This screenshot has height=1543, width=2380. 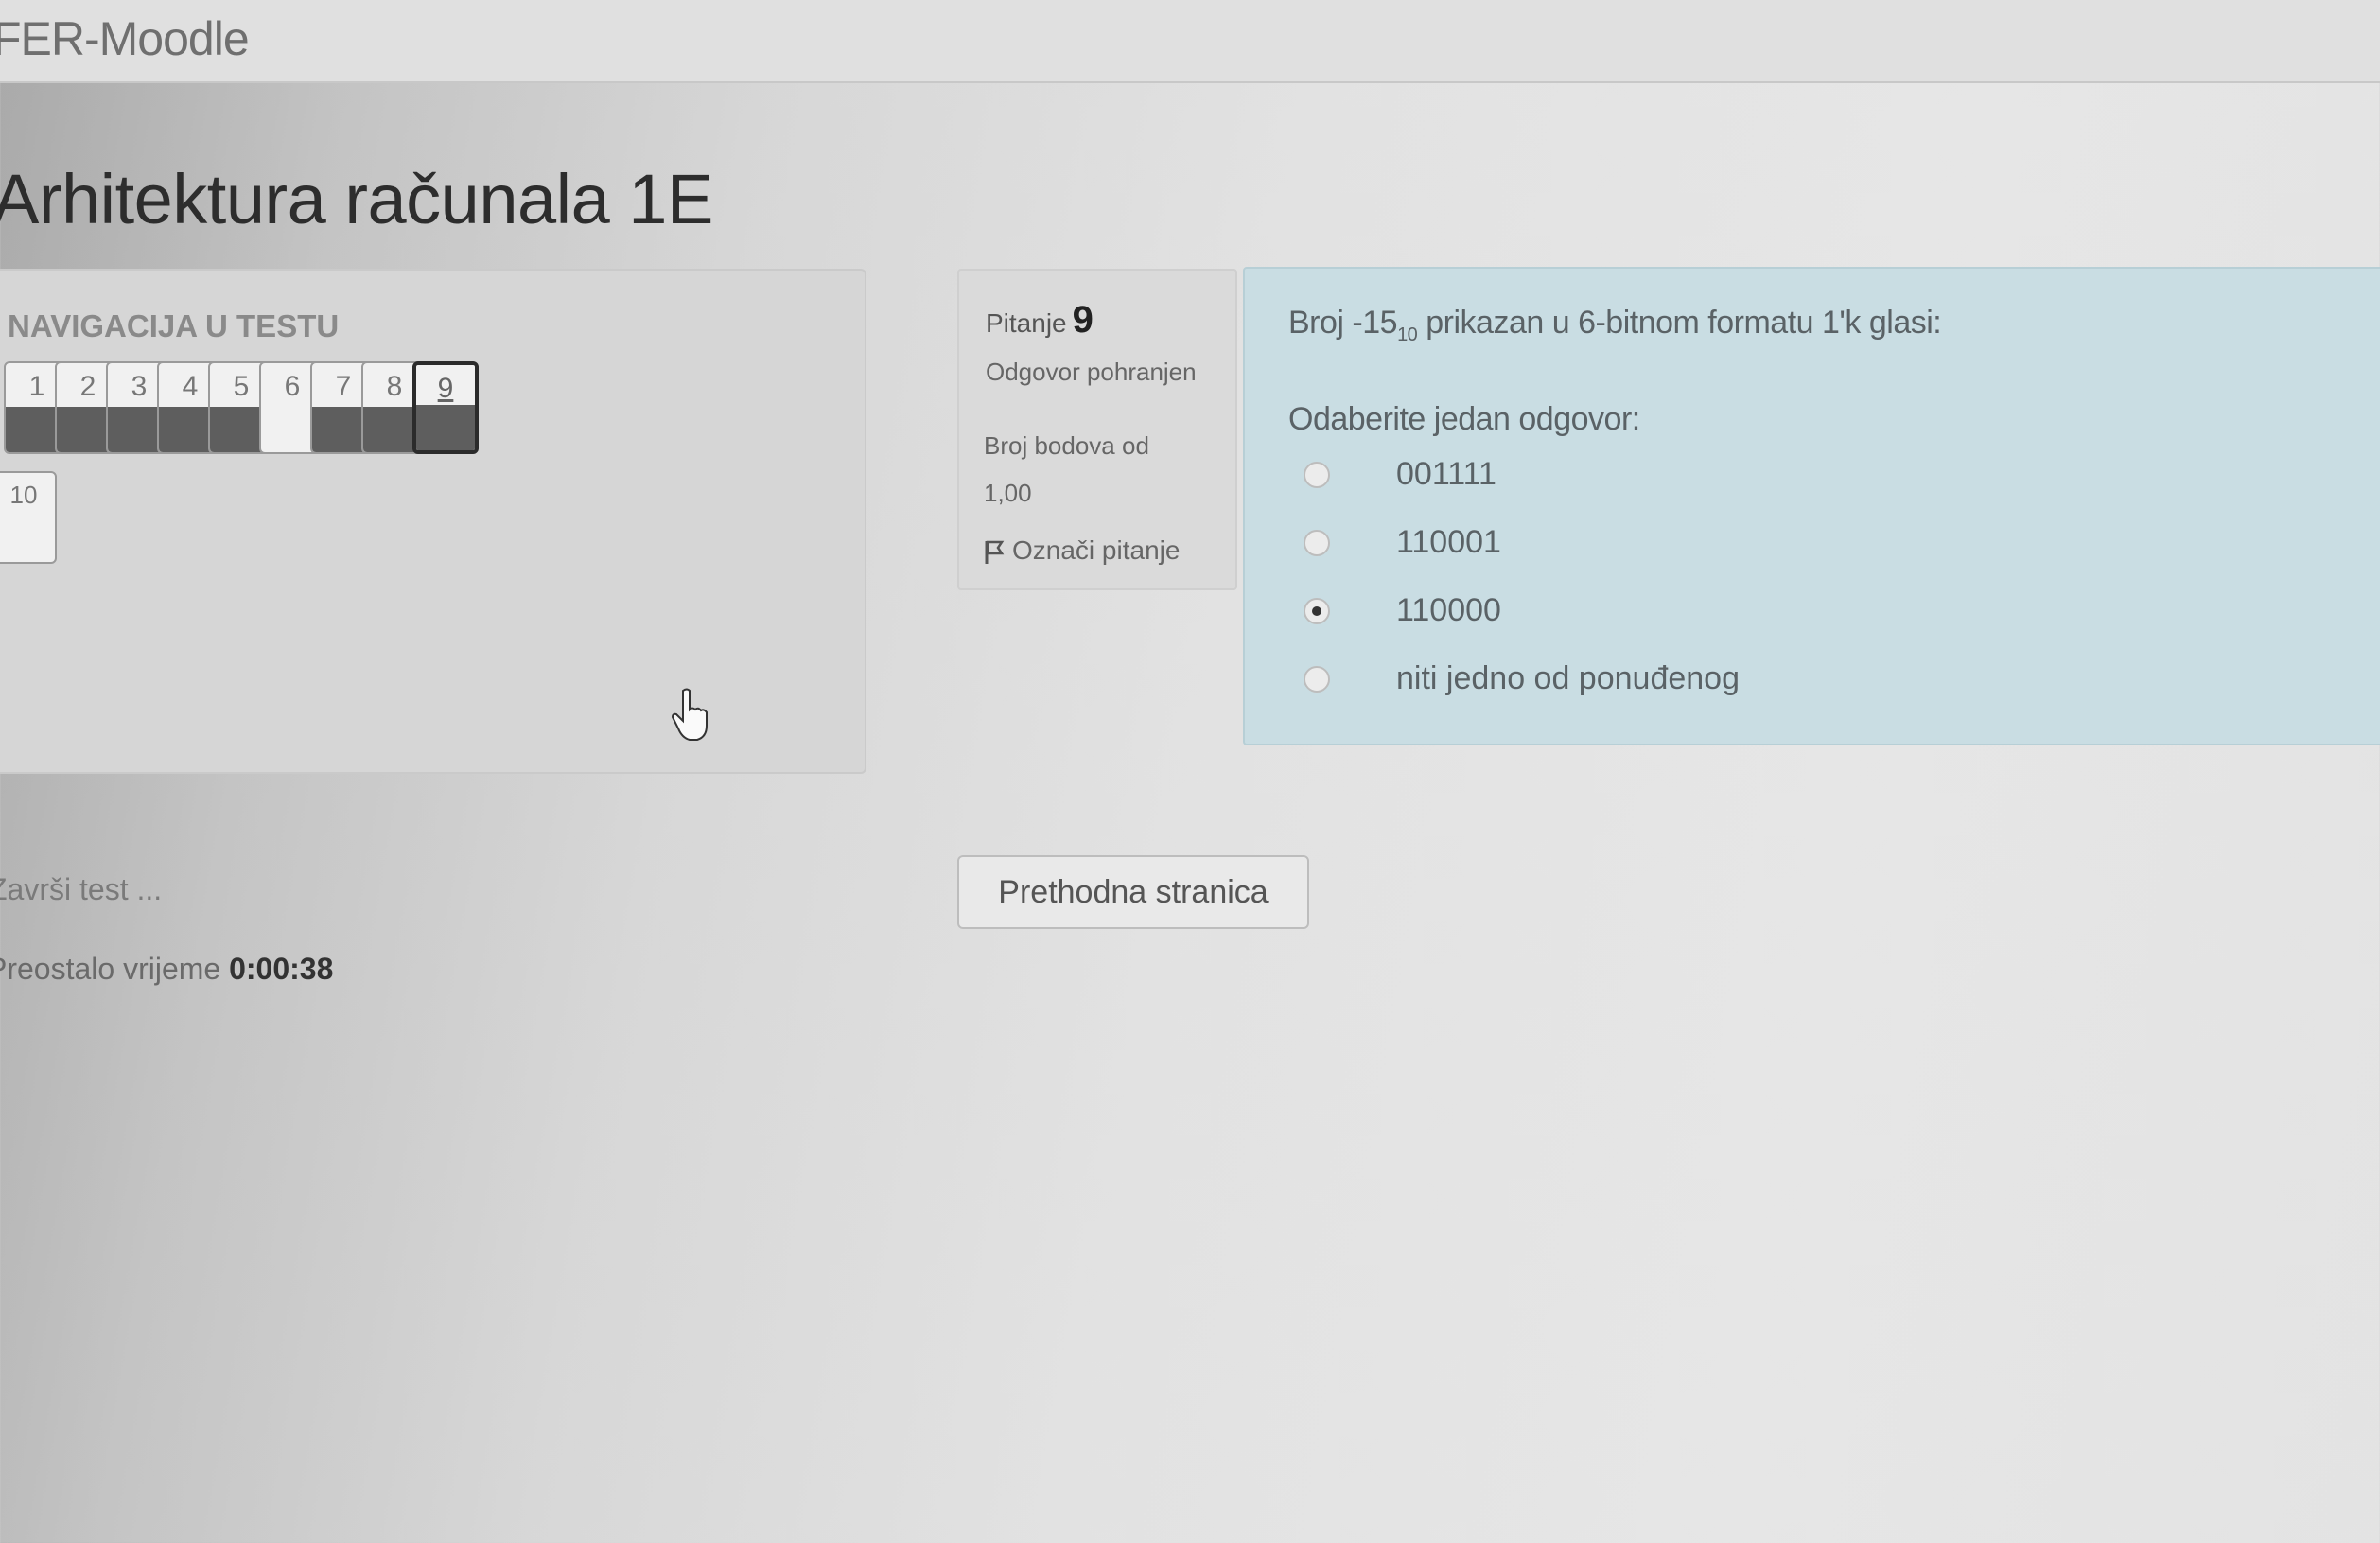 What do you see at coordinates (1446, 474) in the screenshot?
I see `answer-option-label: 001111` at bounding box center [1446, 474].